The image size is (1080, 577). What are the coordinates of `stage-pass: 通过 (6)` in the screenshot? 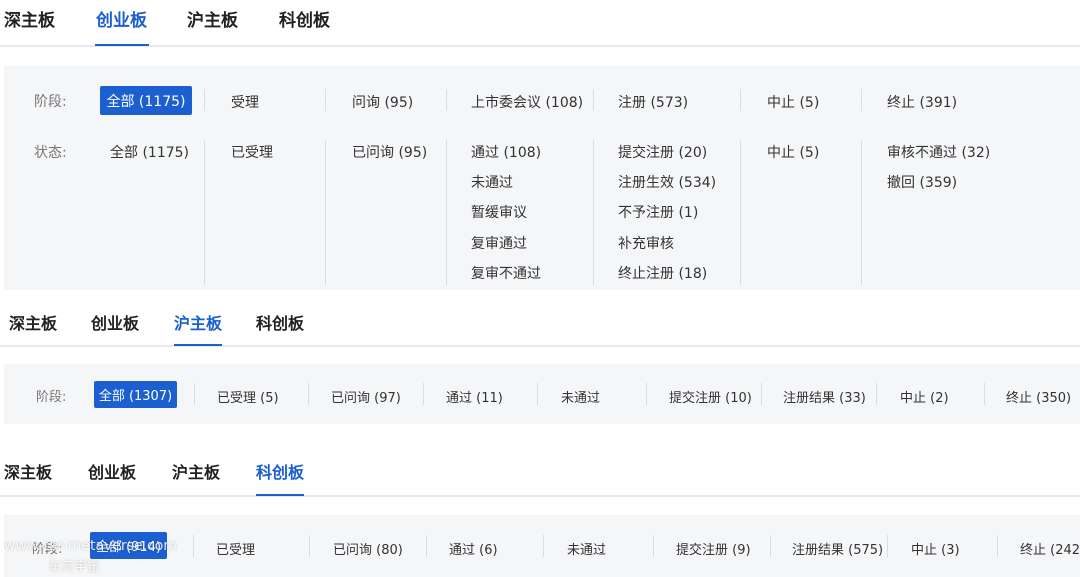 It's located at (473, 548).